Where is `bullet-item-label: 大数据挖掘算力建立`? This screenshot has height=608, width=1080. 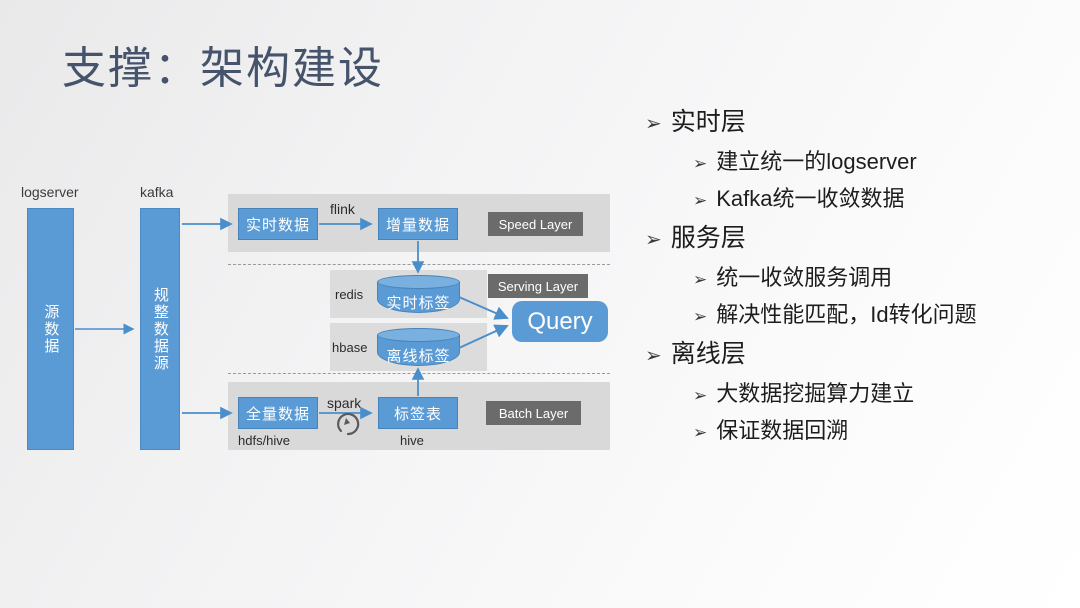 bullet-item-label: 大数据挖掘算力建立 is located at coordinates (815, 394).